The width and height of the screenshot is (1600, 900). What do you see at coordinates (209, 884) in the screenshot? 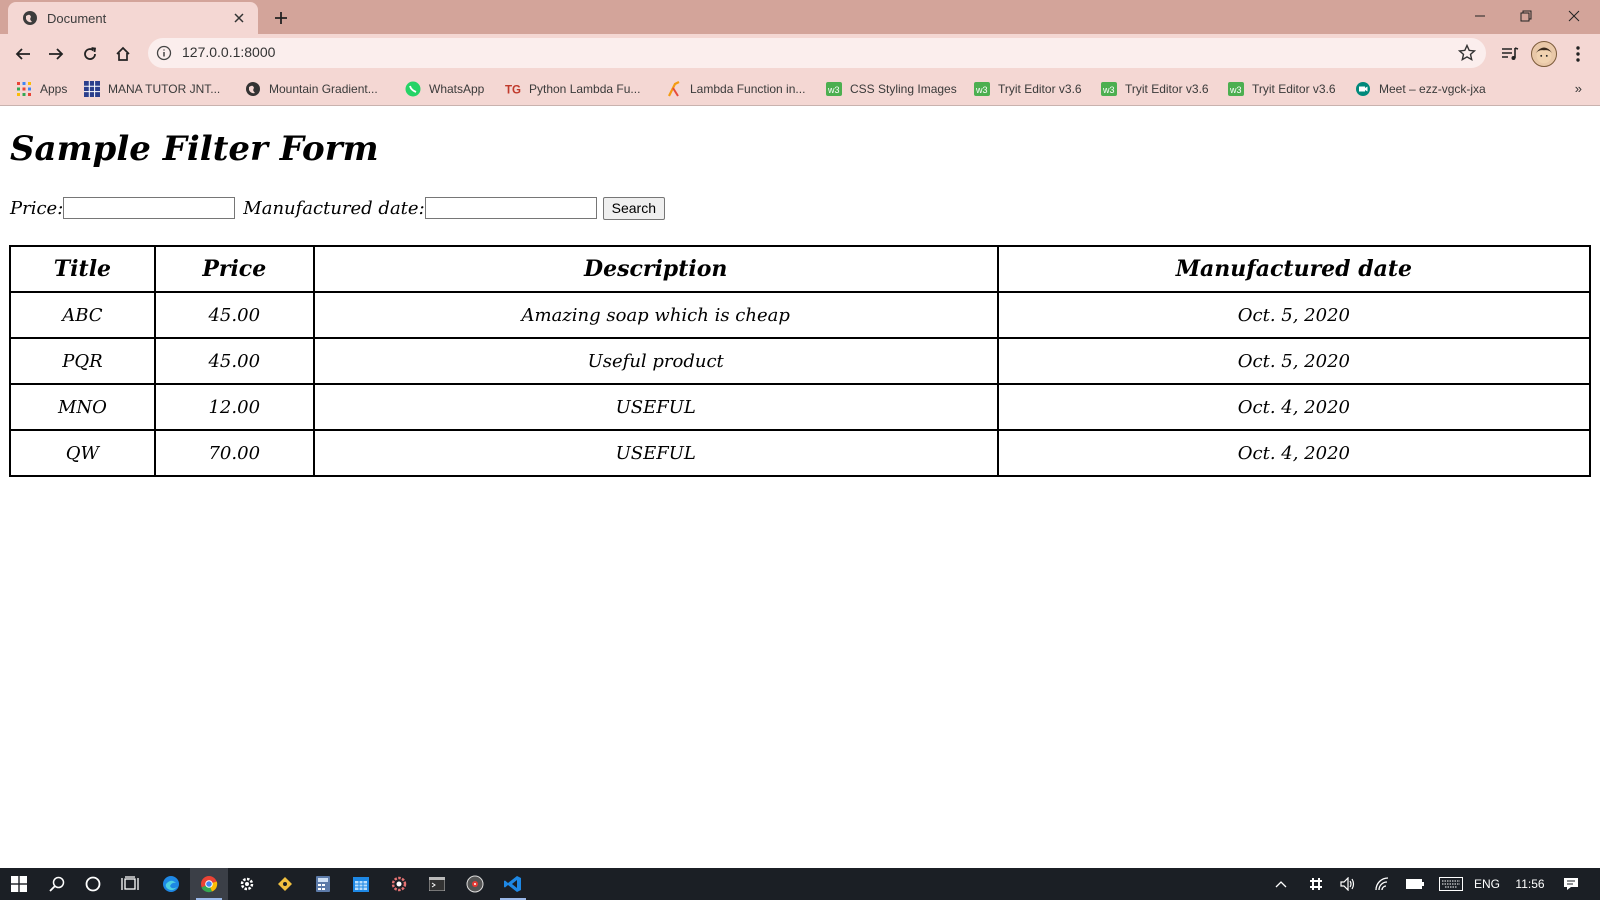
I see `chrome-taskbar-icon` at bounding box center [209, 884].